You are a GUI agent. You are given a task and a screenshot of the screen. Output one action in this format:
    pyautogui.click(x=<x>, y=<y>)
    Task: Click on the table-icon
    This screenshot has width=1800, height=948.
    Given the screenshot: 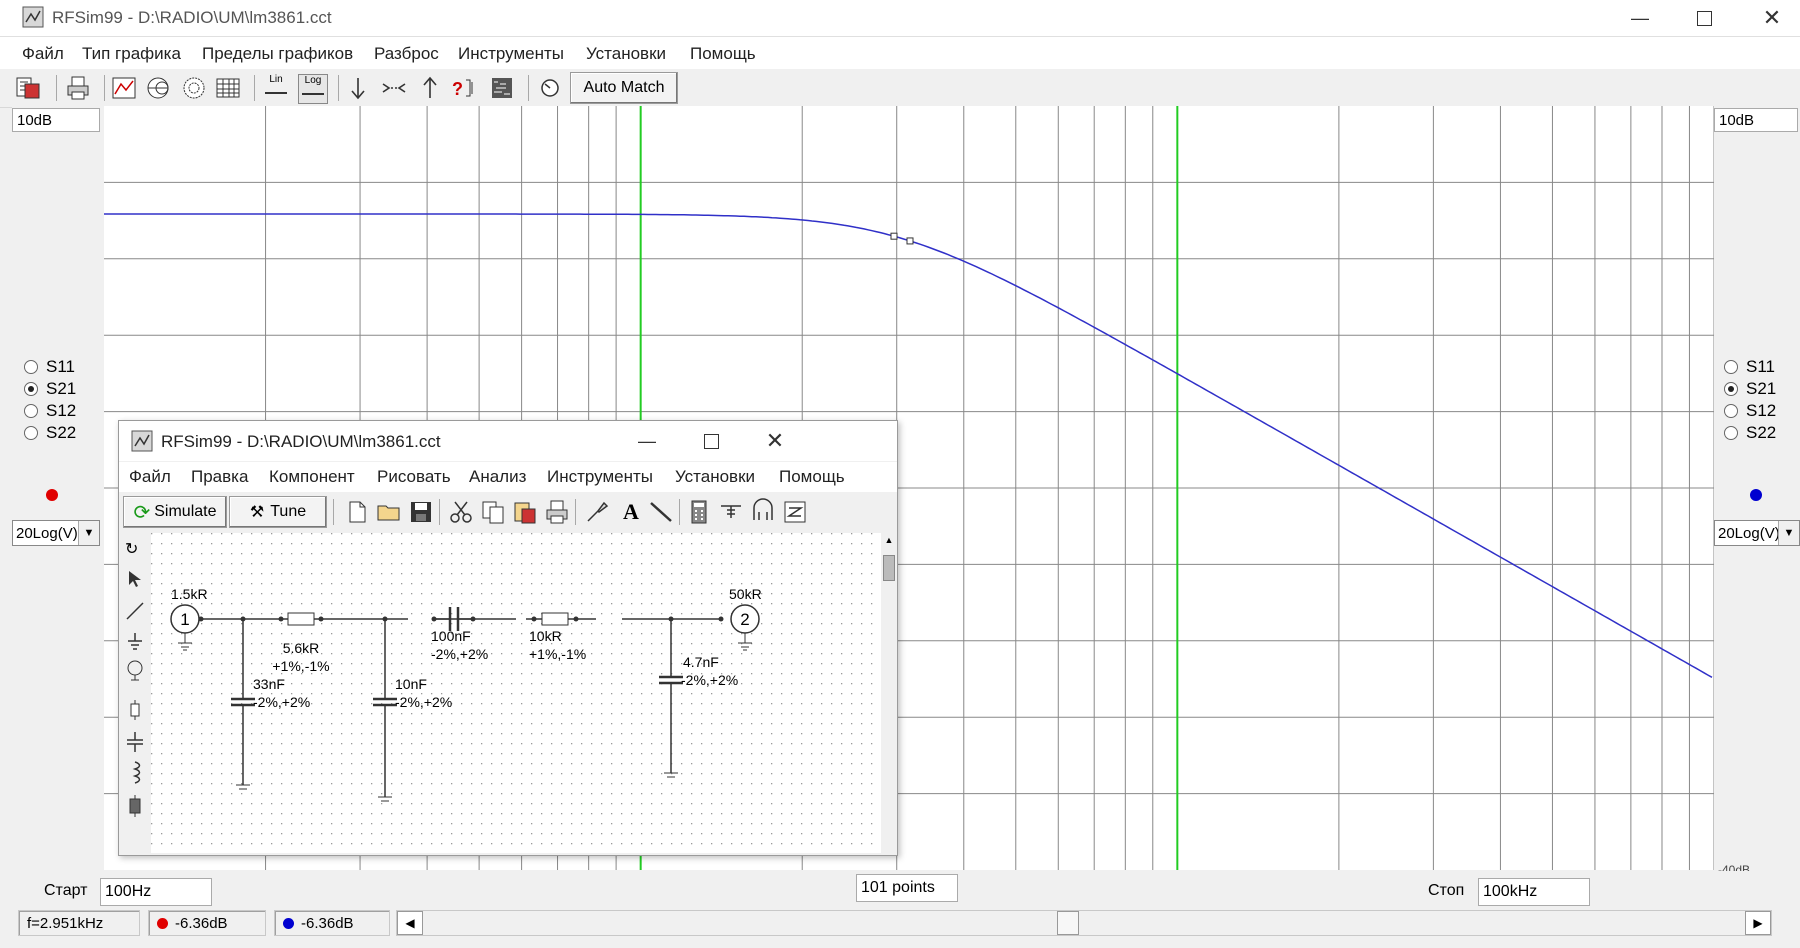 What is the action you would take?
    pyautogui.click(x=228, y=88)
    